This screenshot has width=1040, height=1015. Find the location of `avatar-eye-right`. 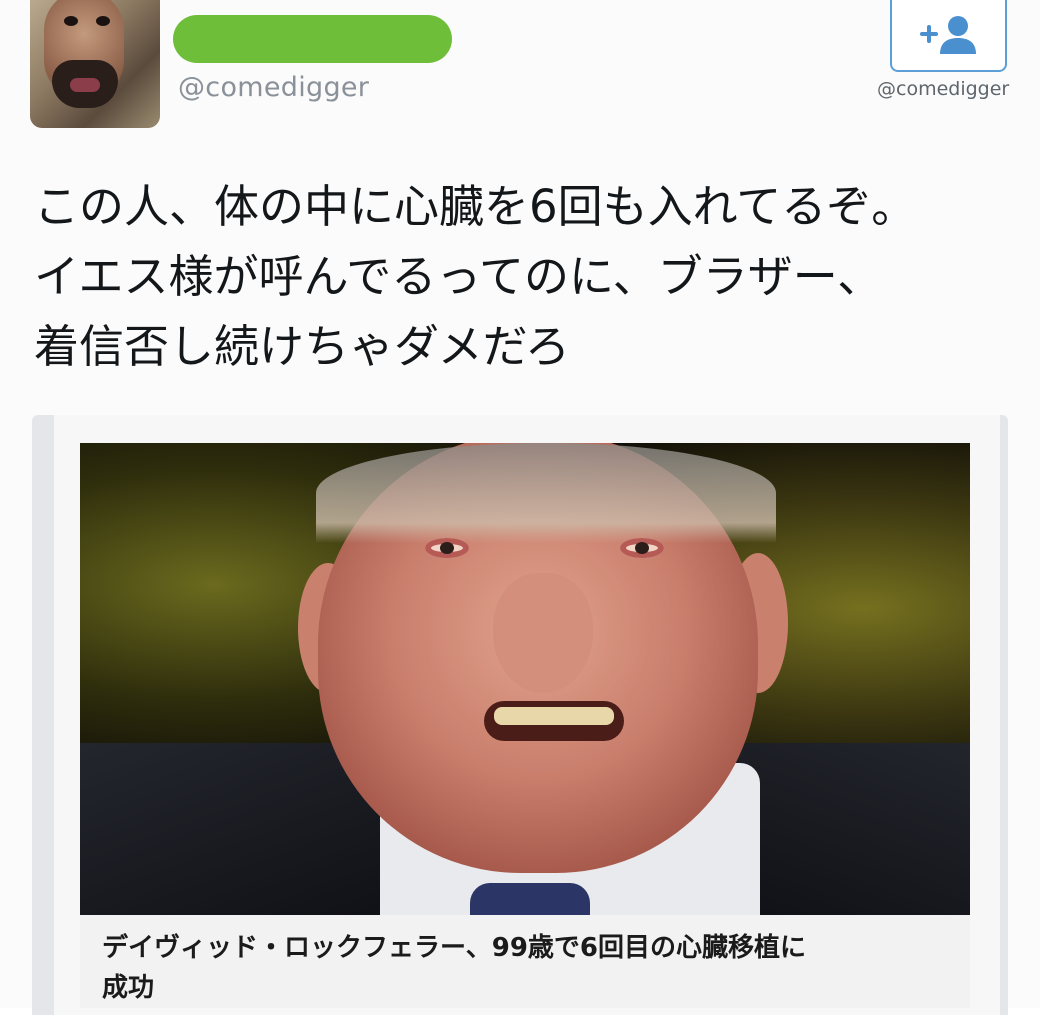

avatar-eye-right is located at coordinates (103, 21).